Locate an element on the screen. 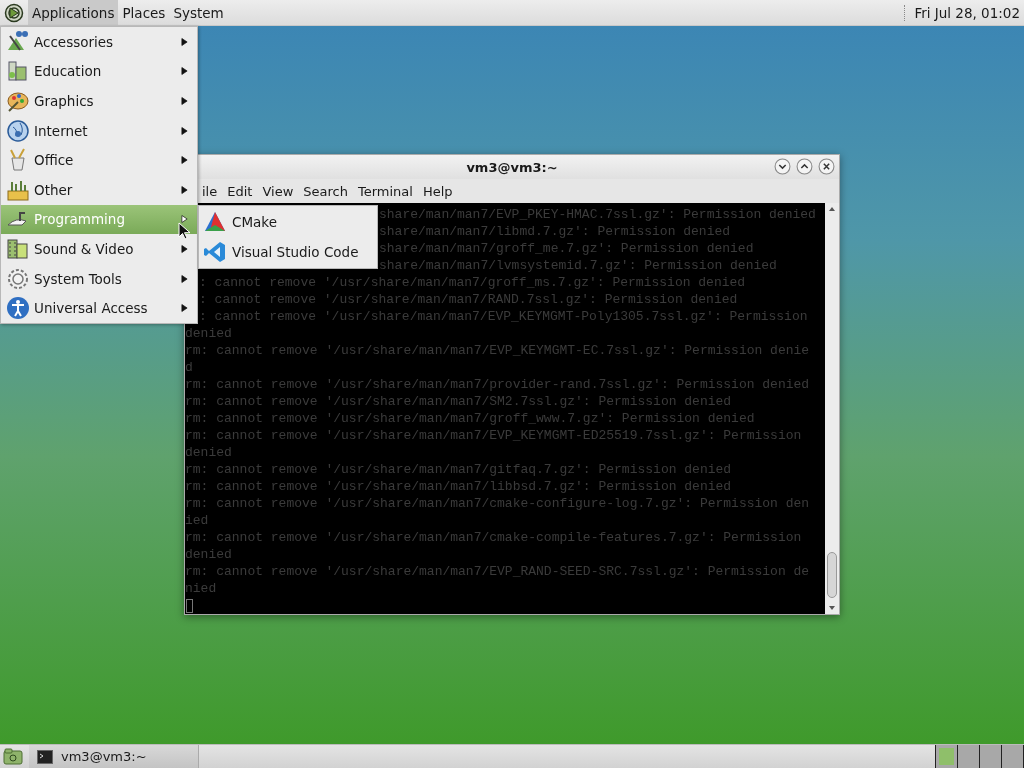  terminal-line: share/man/man7/lvmsystemid.7.gz': Permission denied is located at coordinates (578, 265).